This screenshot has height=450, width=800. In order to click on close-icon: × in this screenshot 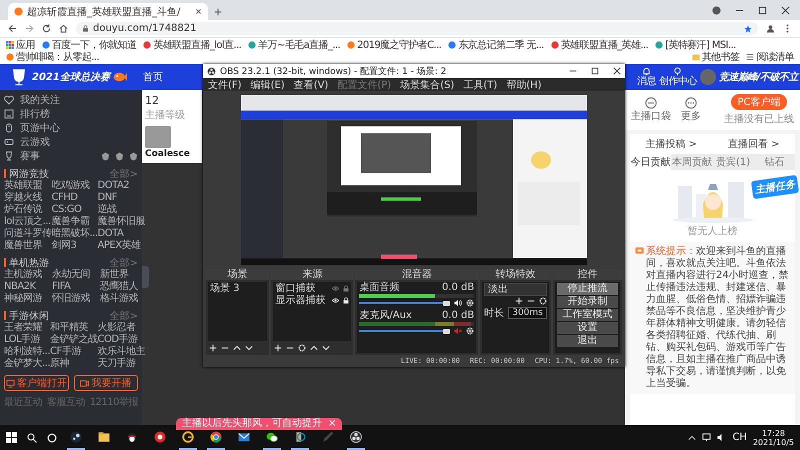, I will do `click(332, 424)`.